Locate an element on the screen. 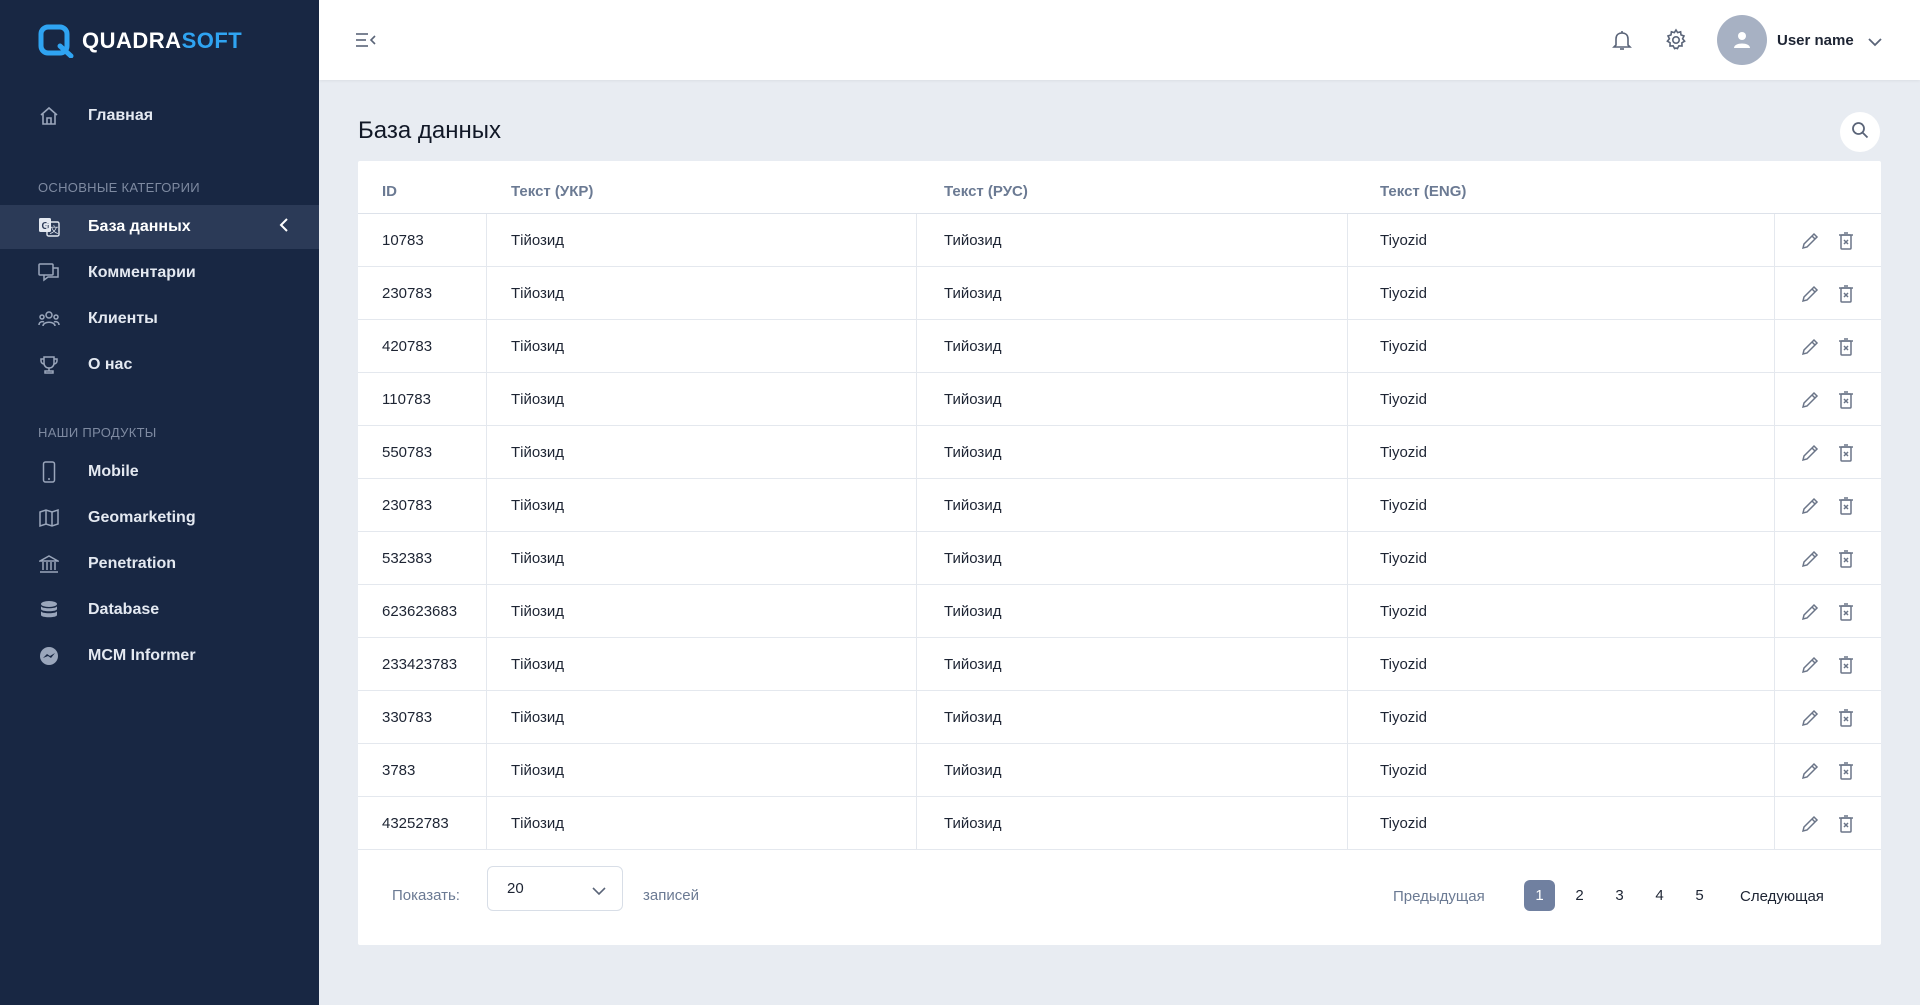 The width and height of the screenshot is (1920, 1005). pagination-prev: Предыдущая is located at coordinates (1439, 896).